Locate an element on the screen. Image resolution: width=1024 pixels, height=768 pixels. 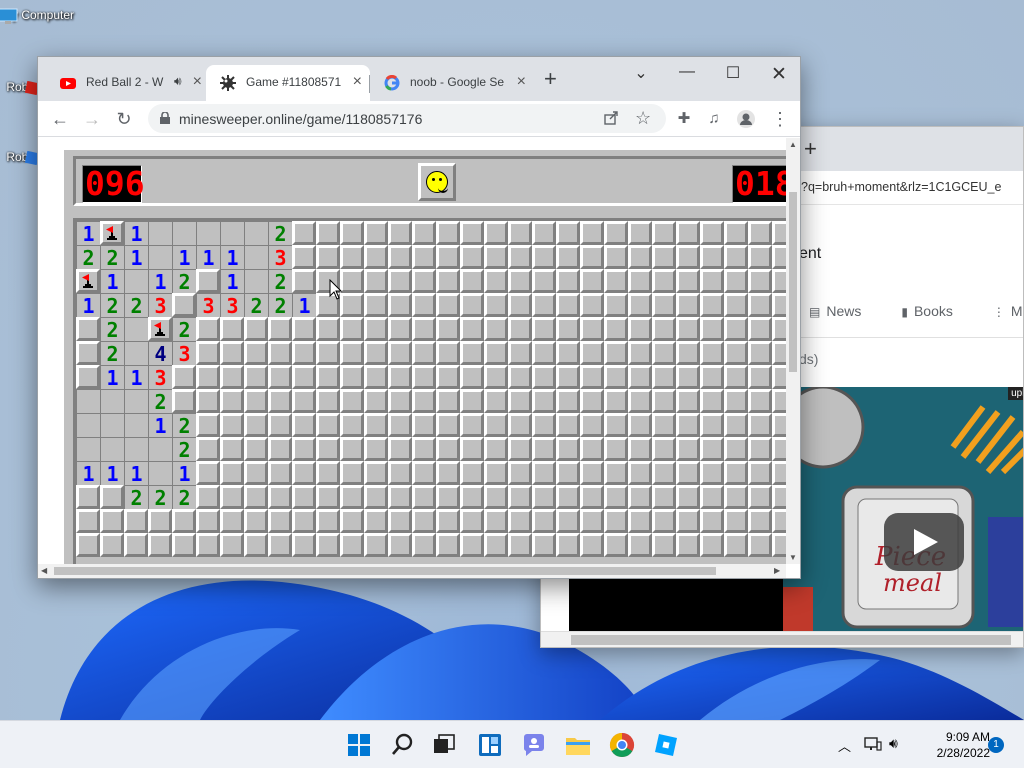
horizontal-scrollbar is located at coordinates (782, 639).